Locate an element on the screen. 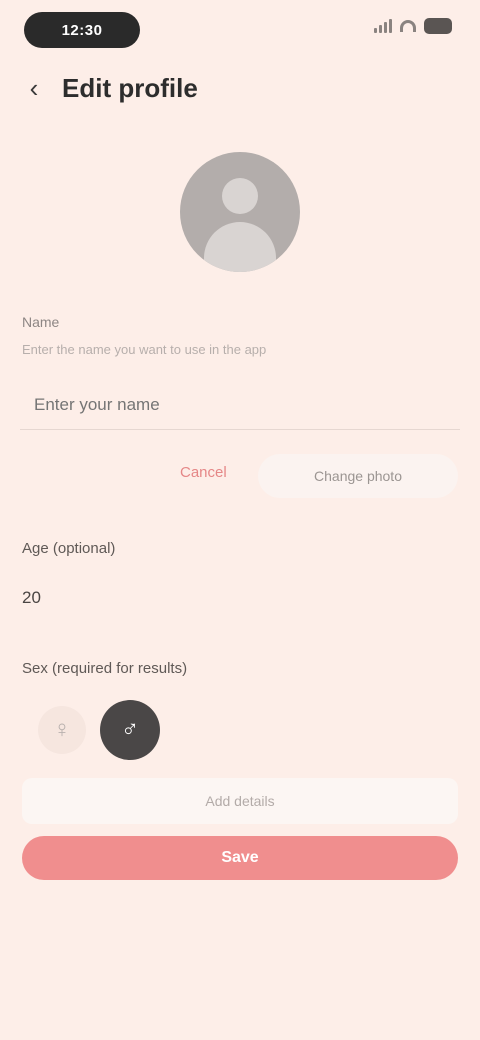 The height and width of the screenshot is (1040, 480). app-header: ‹ Edit profile is located at coordinates (240, 88).